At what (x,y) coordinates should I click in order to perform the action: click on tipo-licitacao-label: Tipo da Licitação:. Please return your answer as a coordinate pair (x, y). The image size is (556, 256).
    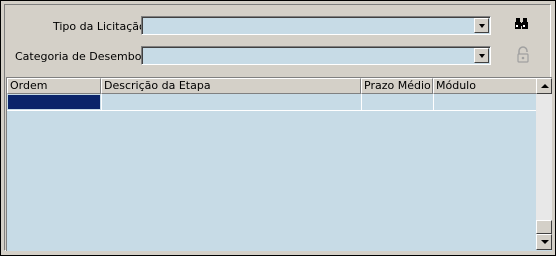
    Looking at the image, I should click on (101, 26).